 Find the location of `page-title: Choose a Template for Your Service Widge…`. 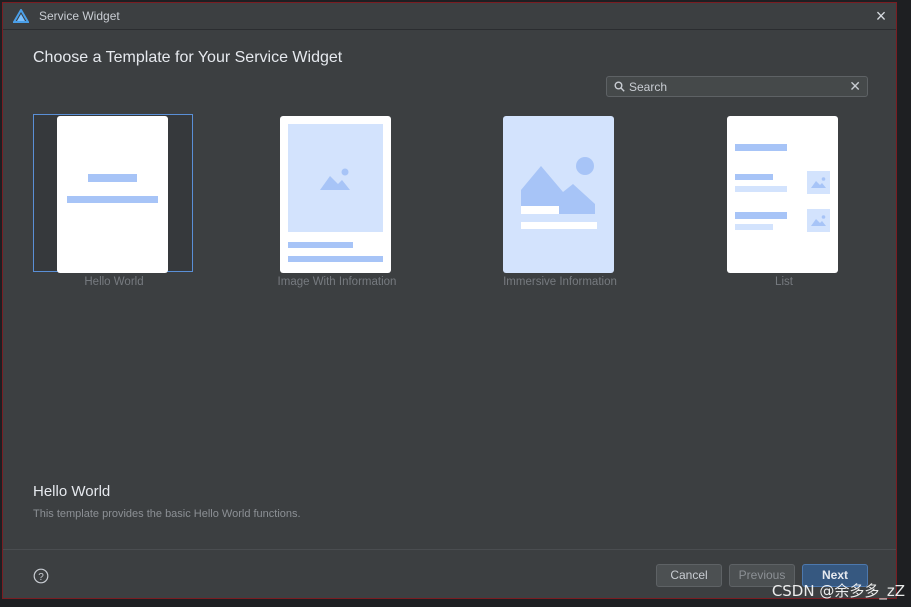

page-title: Choose a Template for Your Service Widge… is located at coordinates (188, 57).